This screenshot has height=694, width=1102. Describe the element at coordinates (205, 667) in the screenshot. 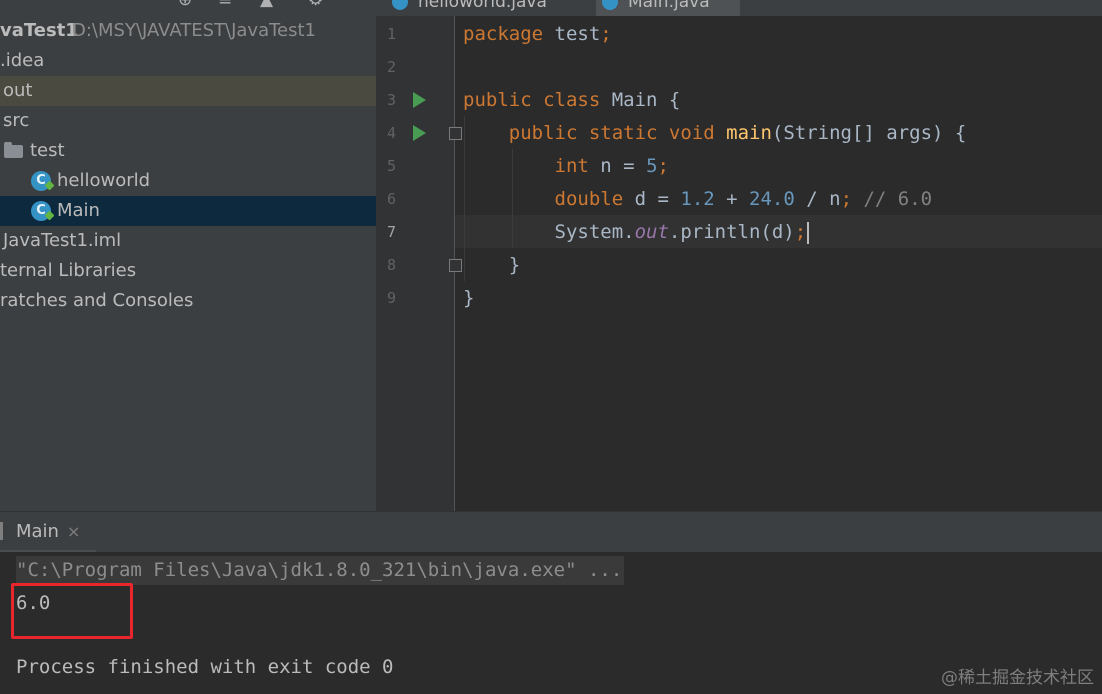

I see `console-exit-message: Process finished with exit code 0` at that location.